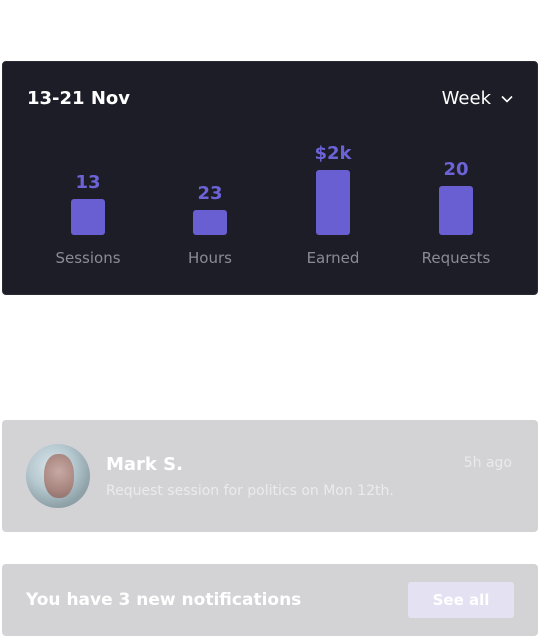 Image resolution: width=540 pixels, height=638 pixels. I want to click on stat-label: Sessions, so click(88, 258).